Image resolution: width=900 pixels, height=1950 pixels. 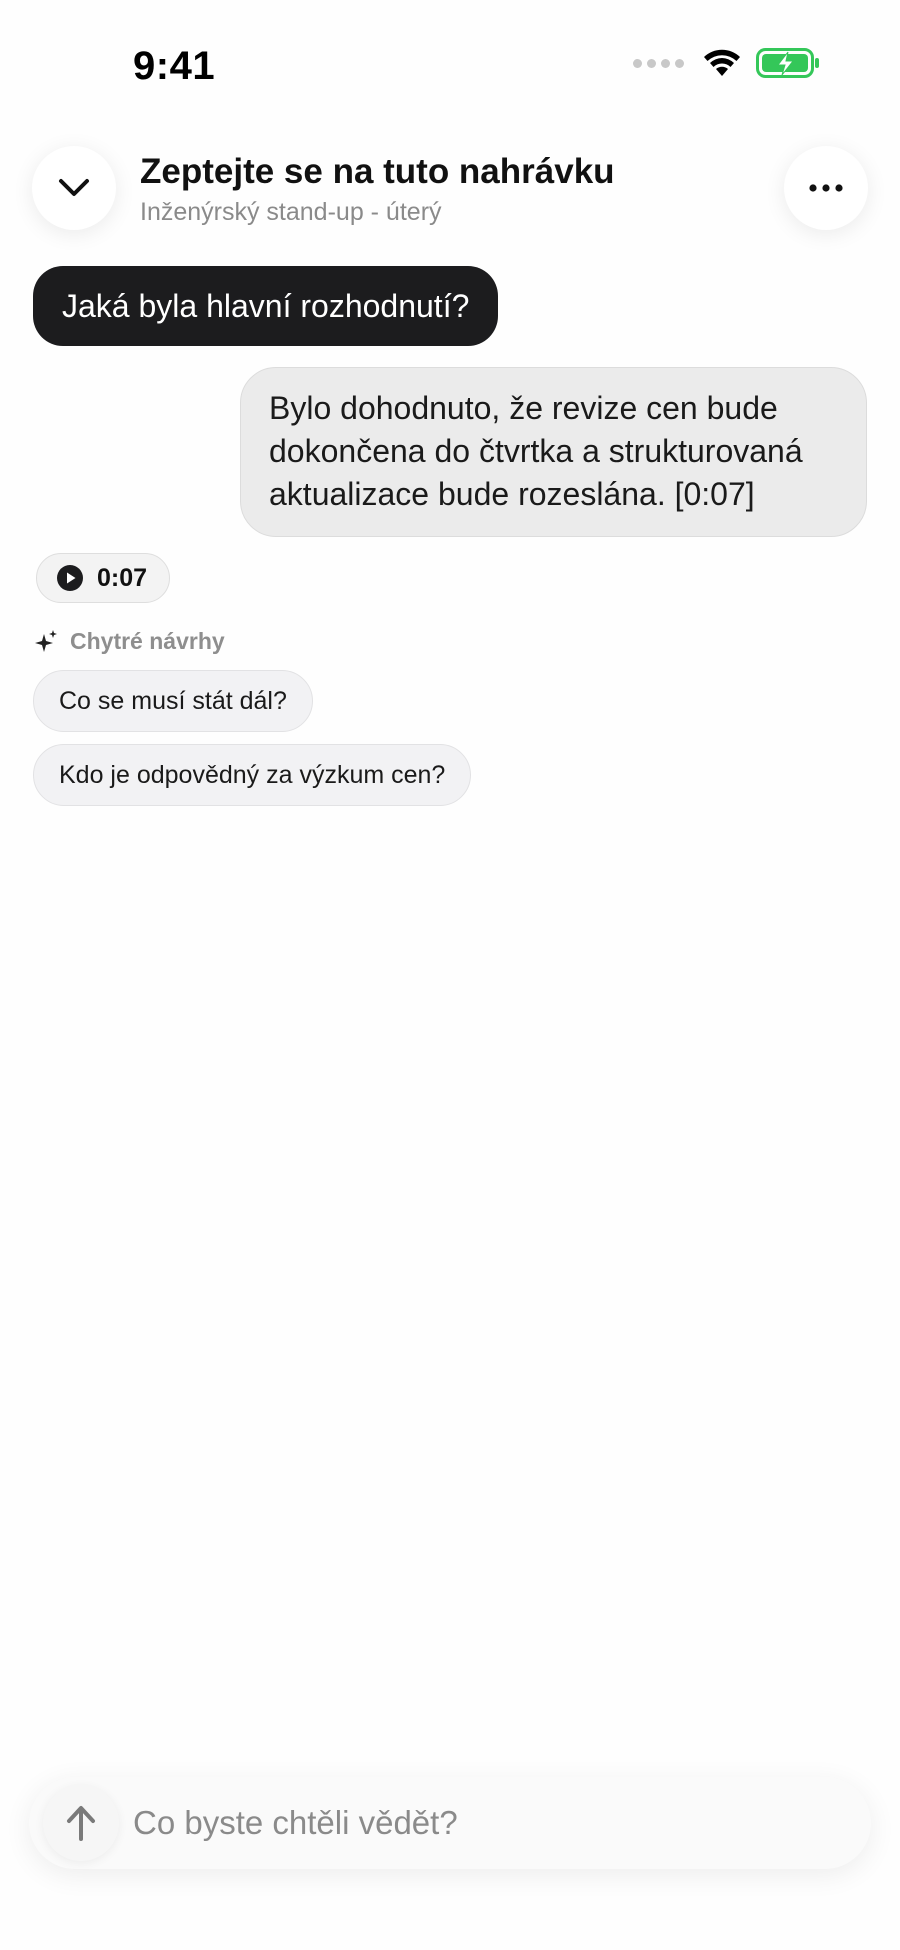 I want to click on cellular-signal-icon, so click(x=658, y=63).